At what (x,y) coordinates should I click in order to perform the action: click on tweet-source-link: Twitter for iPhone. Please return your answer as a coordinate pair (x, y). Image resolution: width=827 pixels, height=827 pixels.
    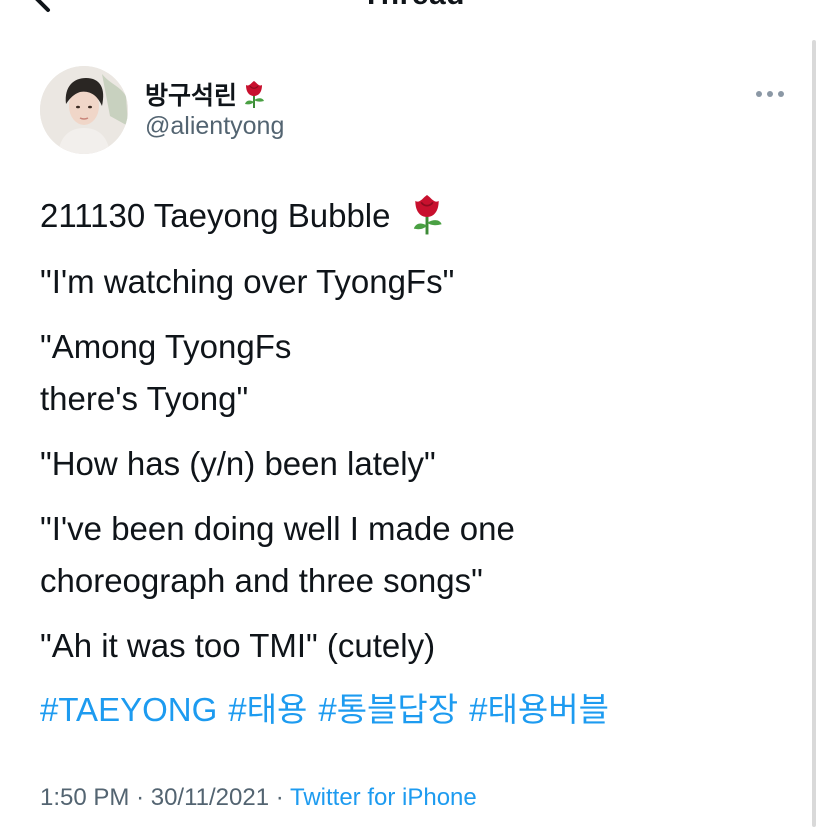
    Looking at the image, I should click on (383, 797).